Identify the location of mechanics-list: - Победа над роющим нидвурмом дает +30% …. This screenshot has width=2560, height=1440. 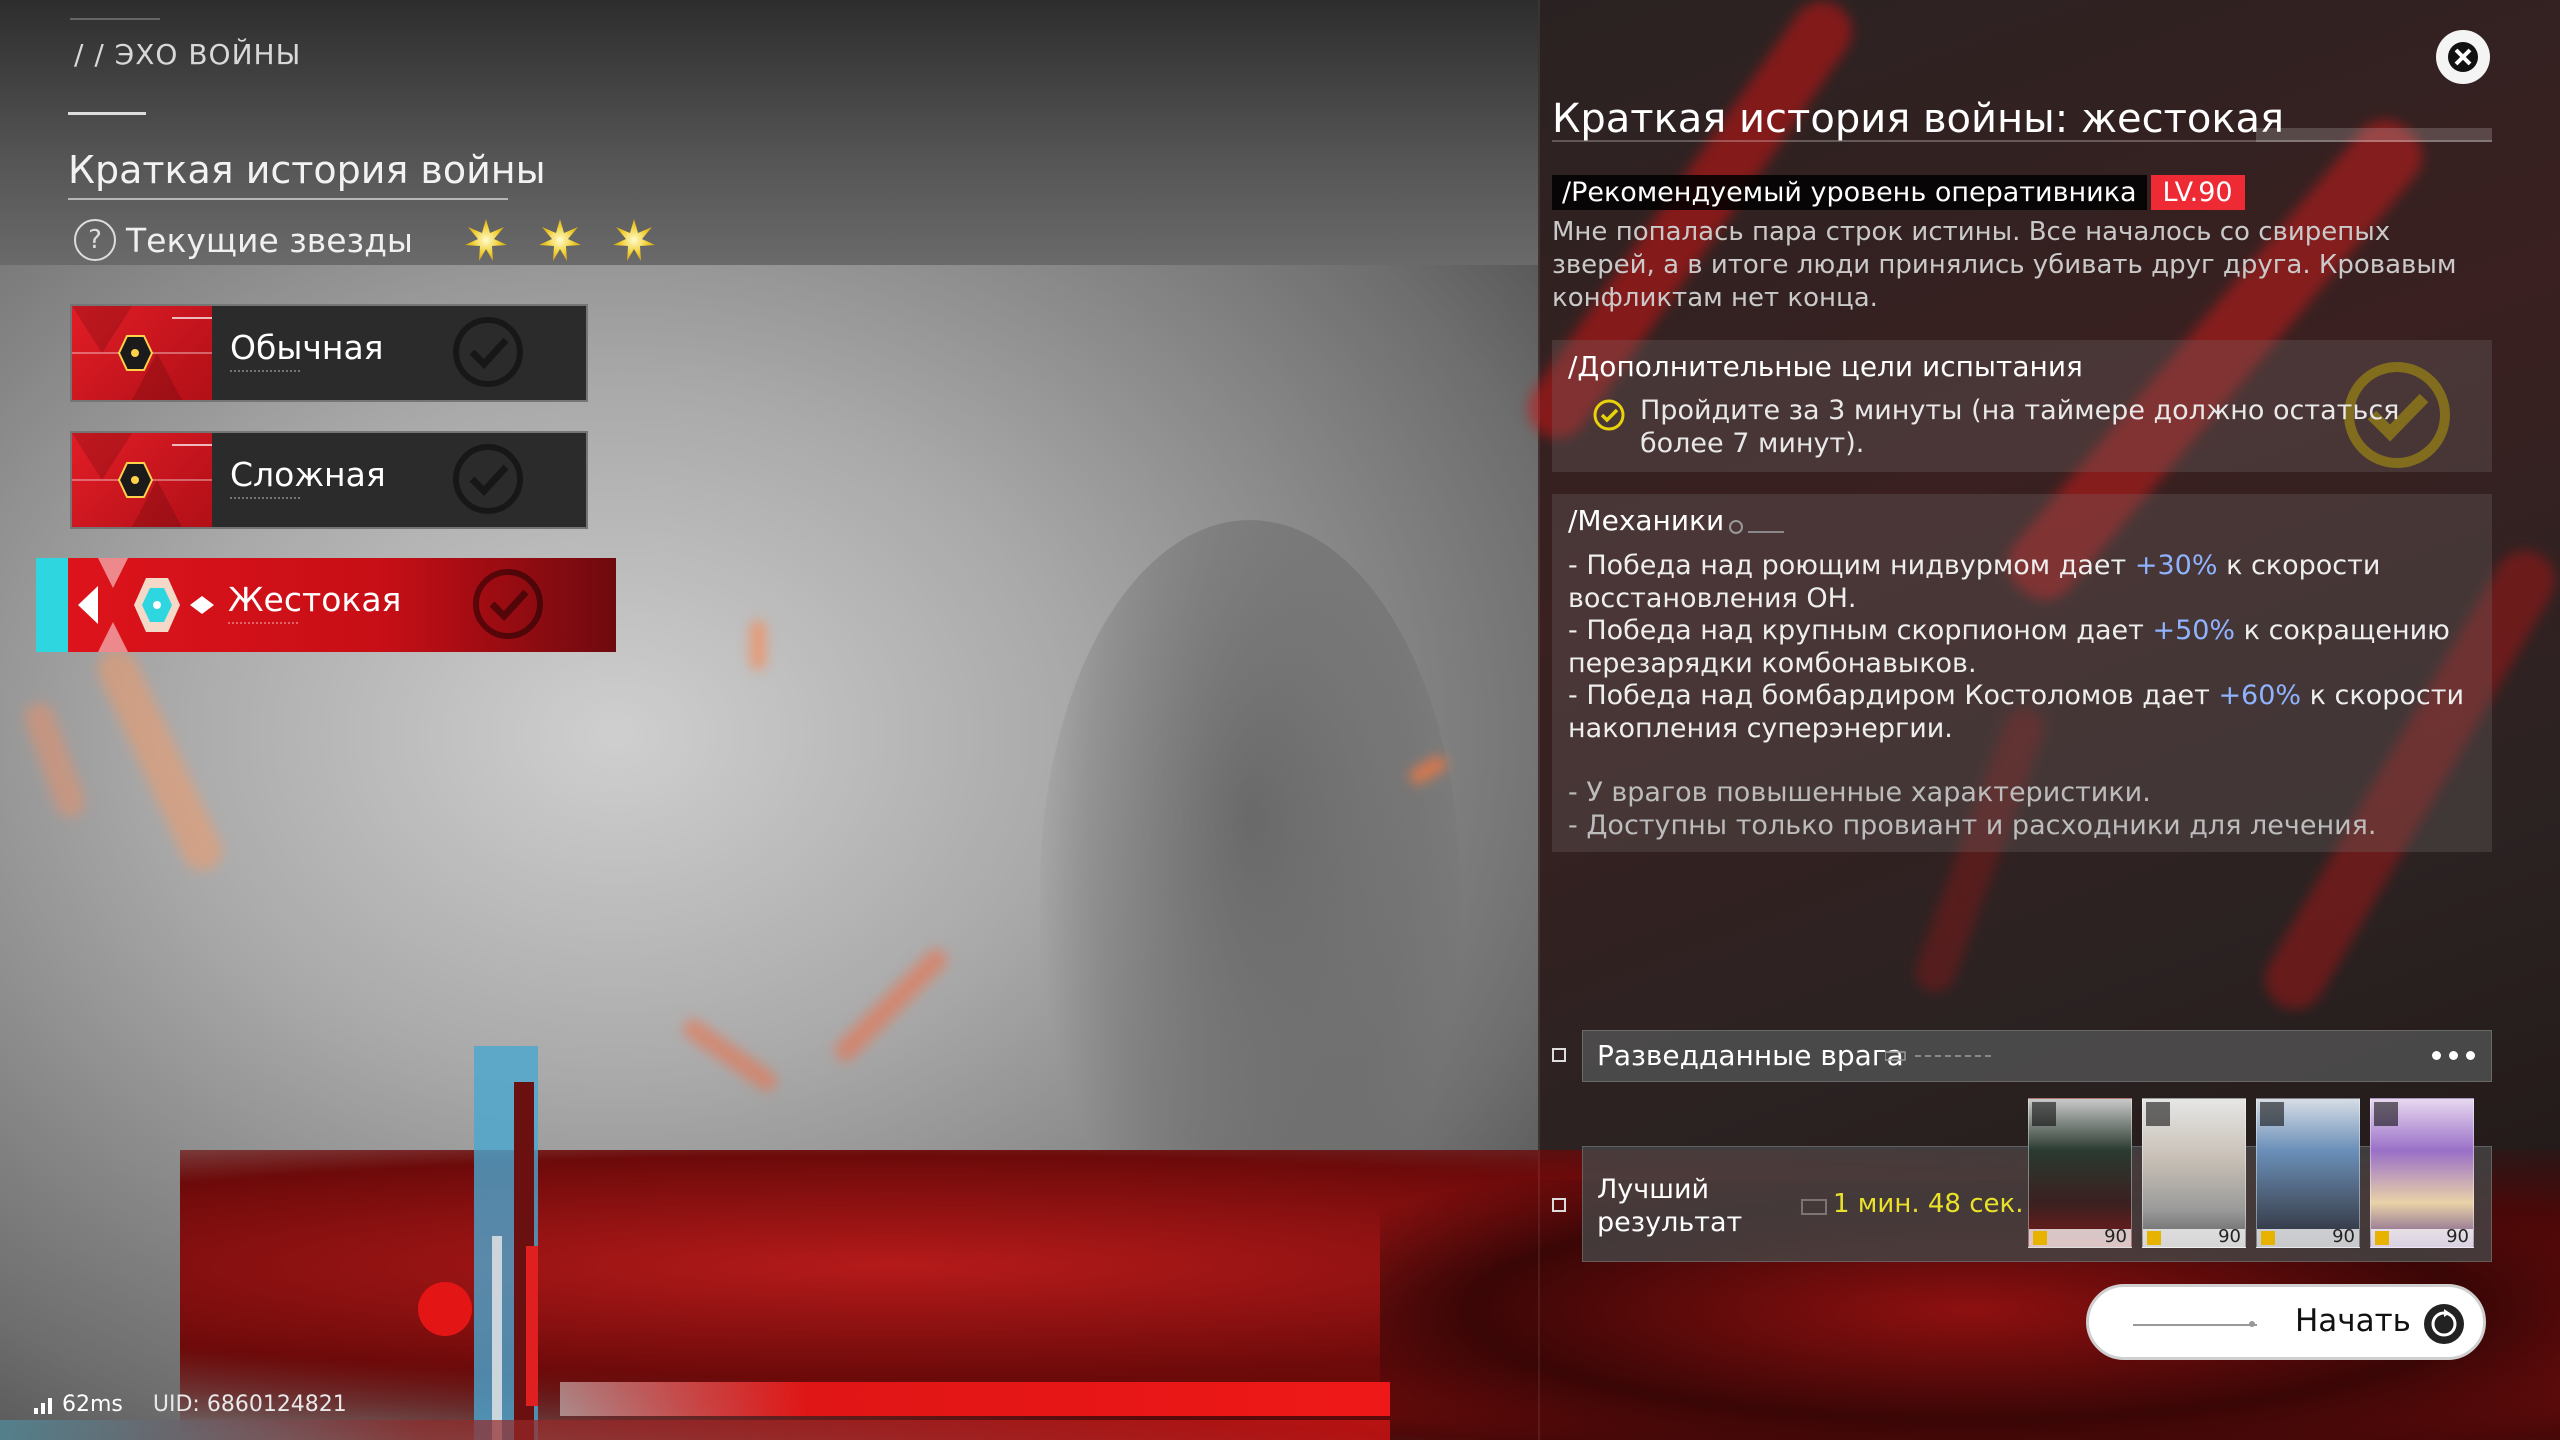
(2023, 696).